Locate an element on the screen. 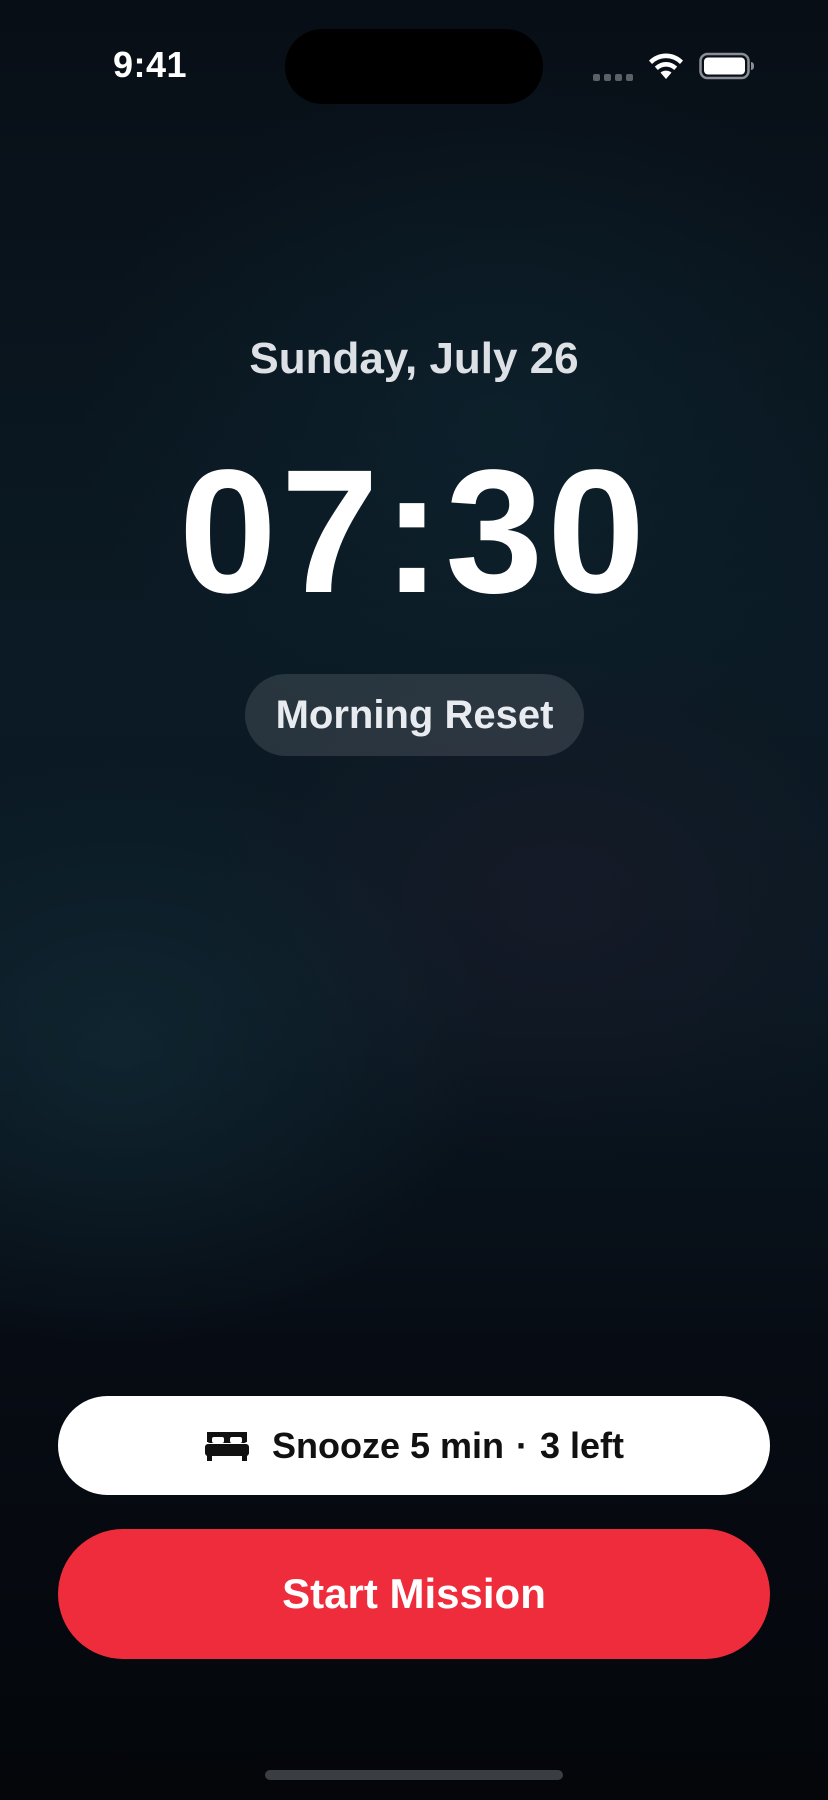  cellular-signal-icon is located at coordinates (614, 77).